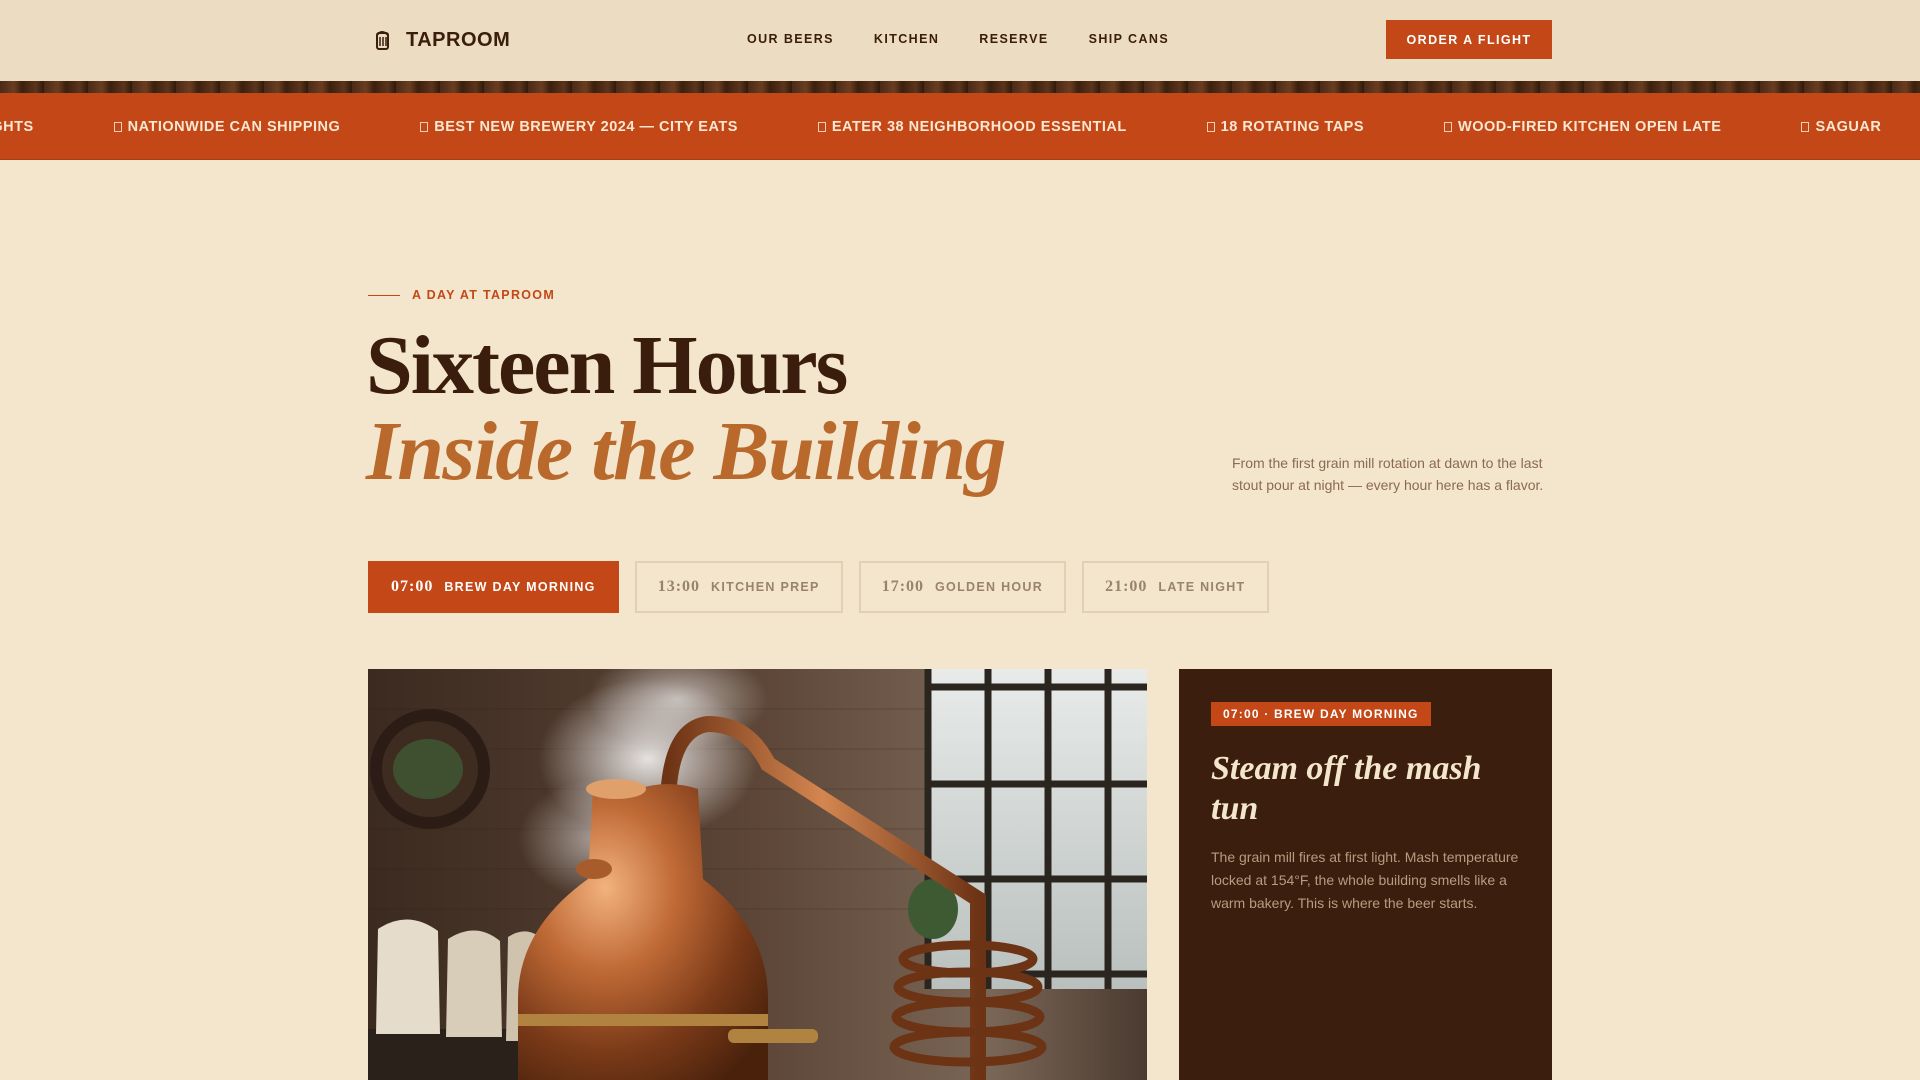 The width and height of the screenshot is (1920, 1080). I want to click on marquee-item-label: NATIONWIDE CAN SHIPPING, so click(234, 126).